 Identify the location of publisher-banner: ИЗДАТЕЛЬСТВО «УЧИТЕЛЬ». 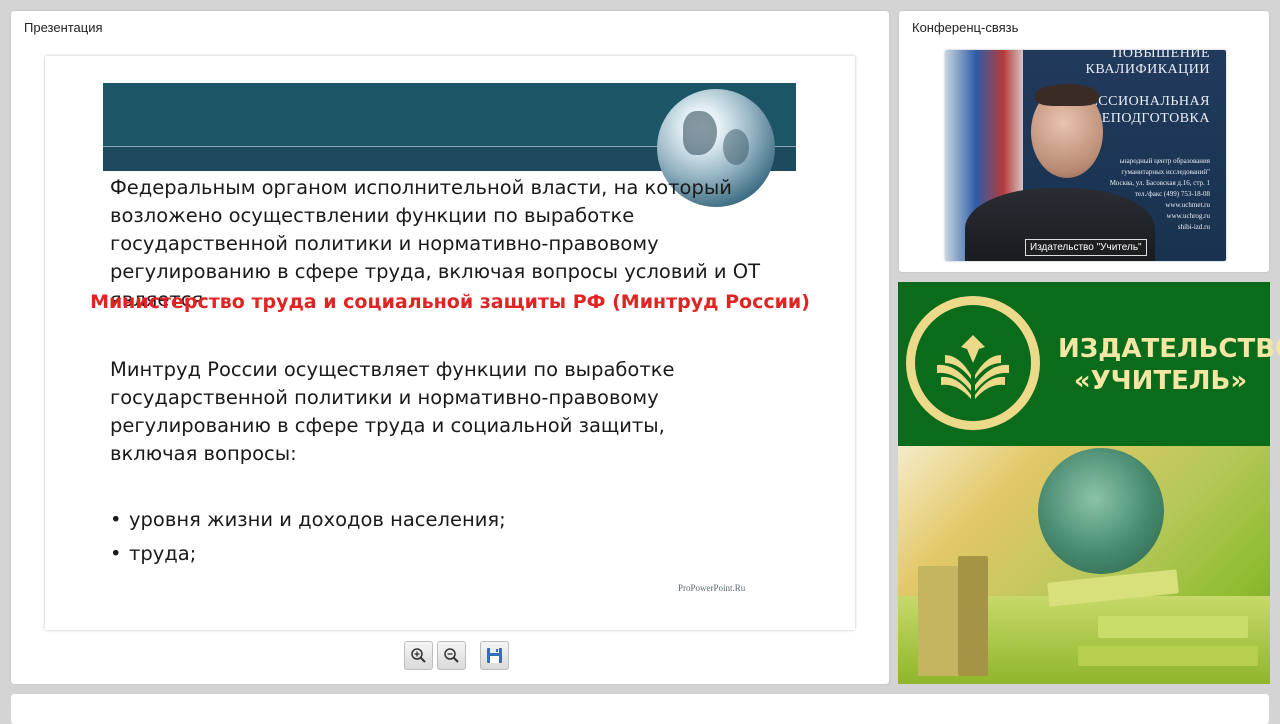
(1089, 364).